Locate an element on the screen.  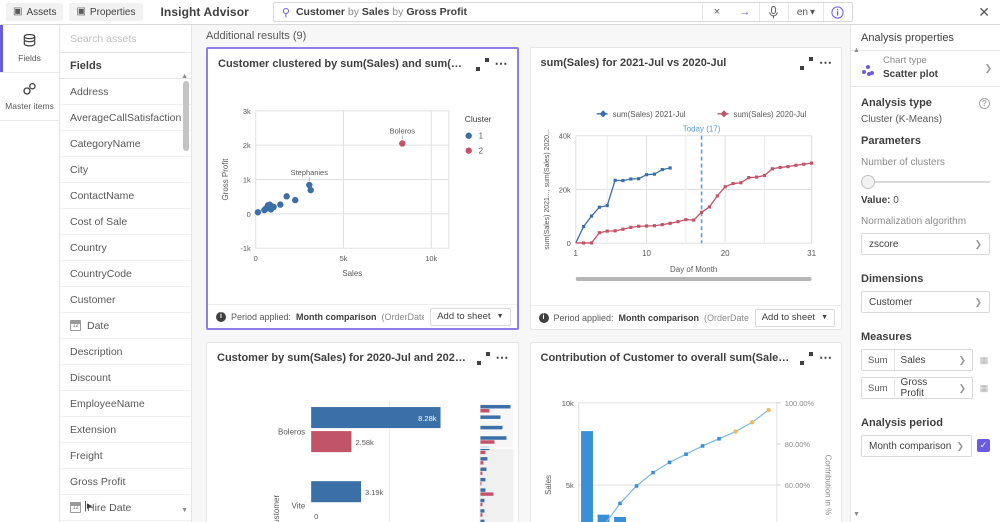
language-selector: en ▾ is located at coordinates (806, 12).